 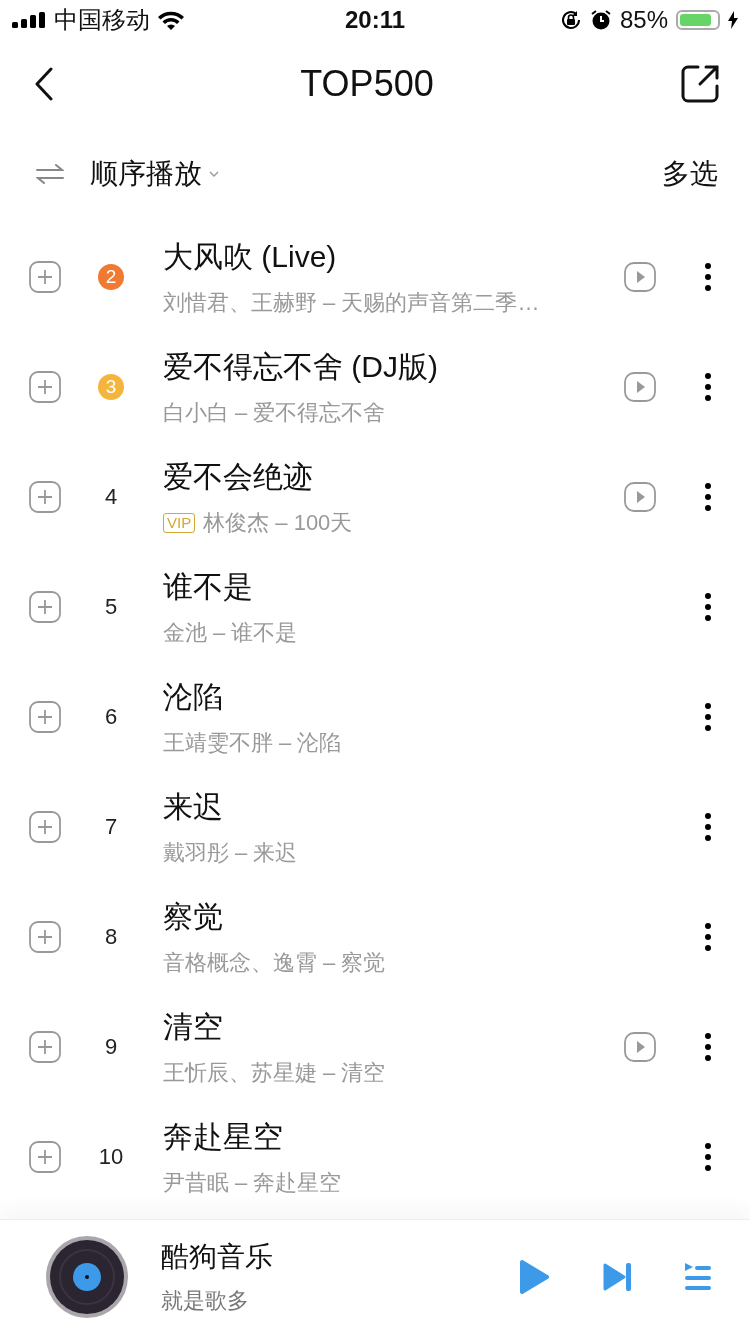 What do you see at coordinates (111, 717) in the screenshot?
I see `rank-number: 6` at bounding box center [111, 717].